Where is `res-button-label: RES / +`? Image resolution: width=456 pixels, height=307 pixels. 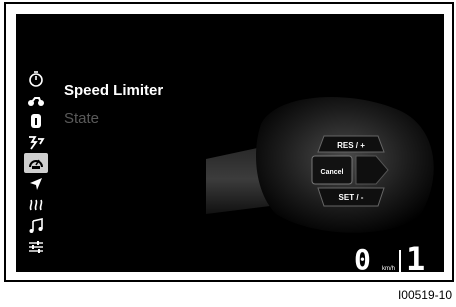 res-button-label: RES / + is located at coordinates (351, 145).